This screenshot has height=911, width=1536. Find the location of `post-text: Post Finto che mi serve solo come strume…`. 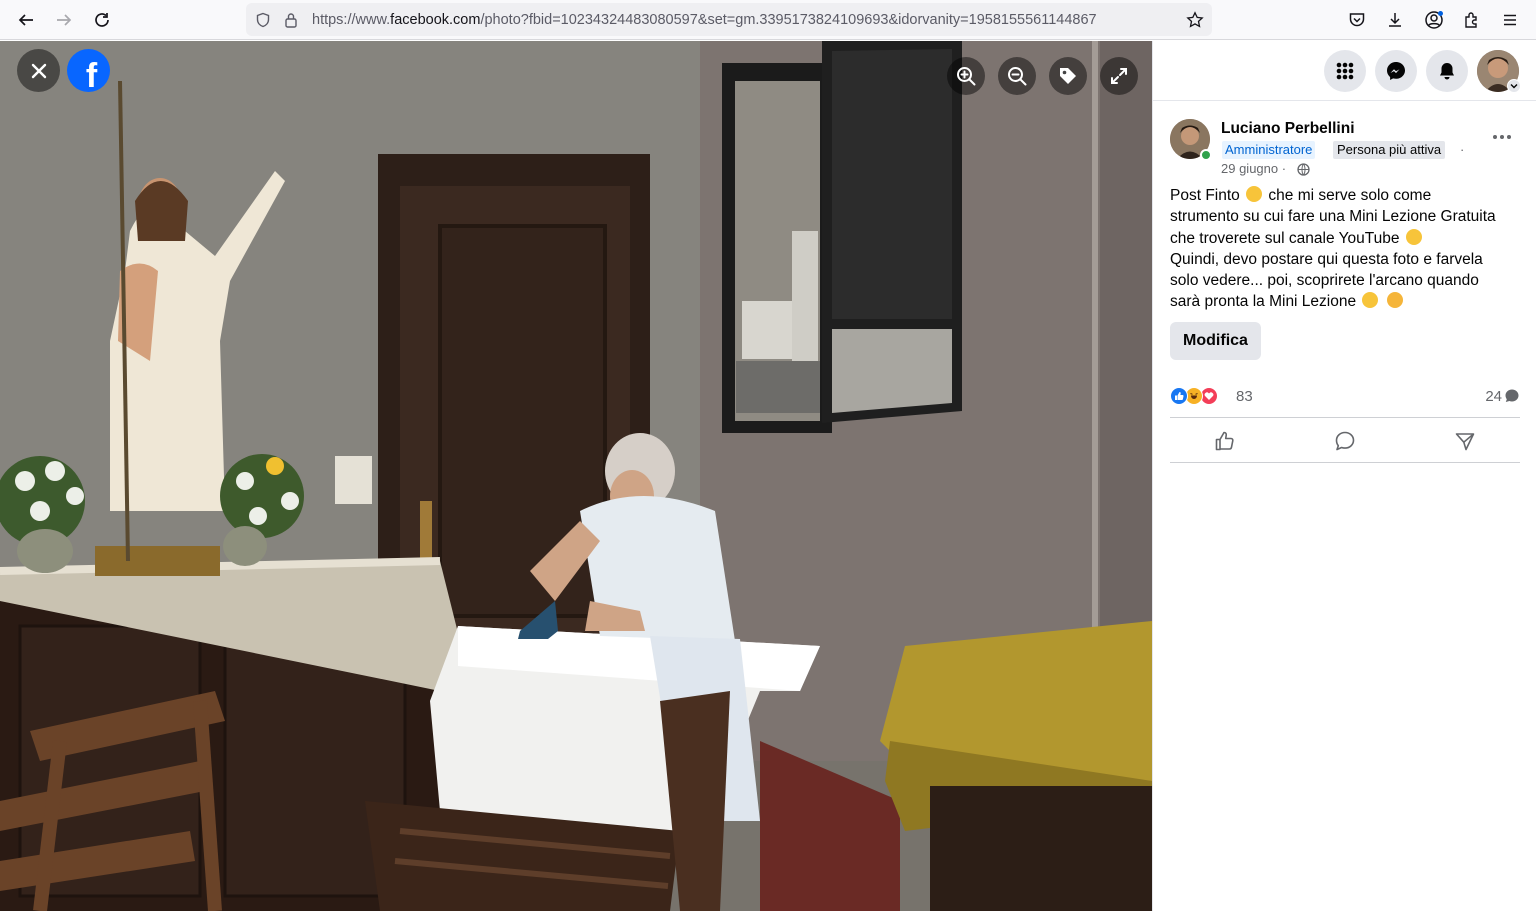

post-text: Post Finto che mi serve solo come strume… is located at coordinates (1346, 249).